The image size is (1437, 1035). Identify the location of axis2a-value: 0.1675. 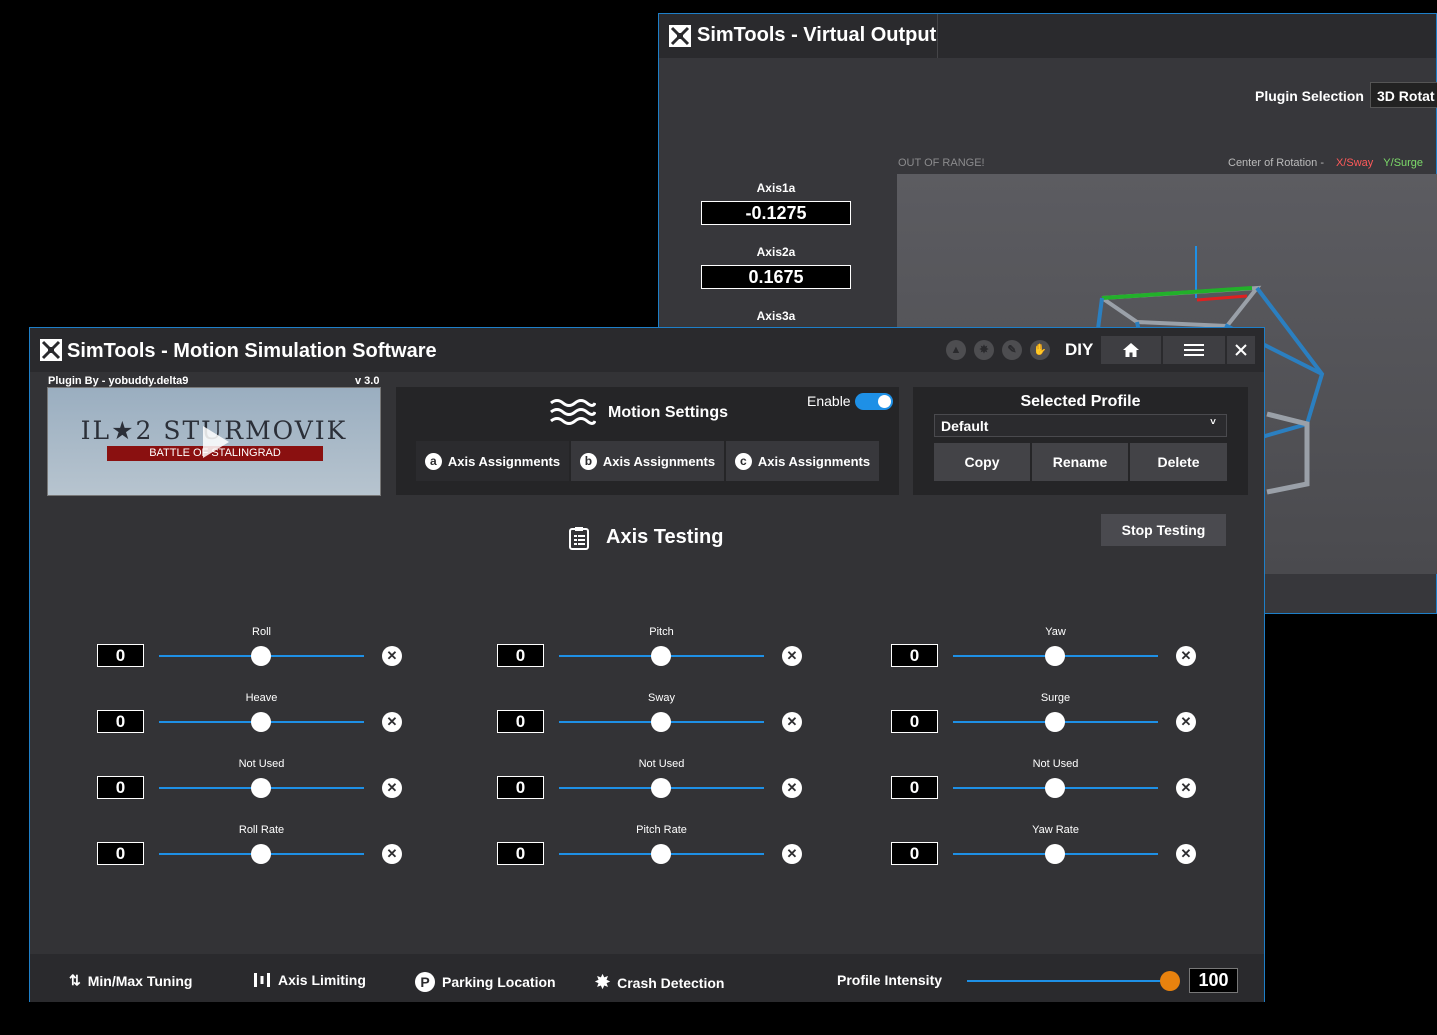
(776, 277).